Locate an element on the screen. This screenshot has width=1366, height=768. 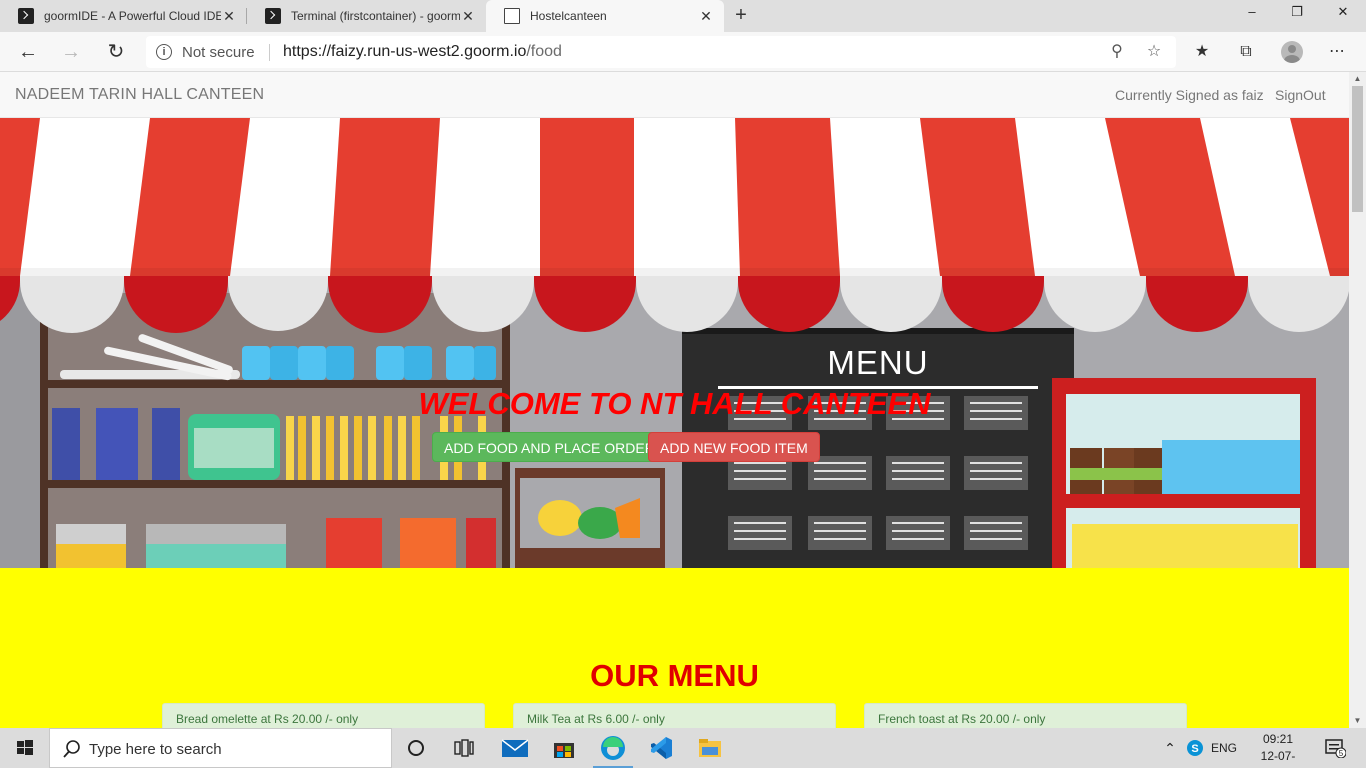
show-hidden-icons: ⌃ is located at coordinates (1170, 748).